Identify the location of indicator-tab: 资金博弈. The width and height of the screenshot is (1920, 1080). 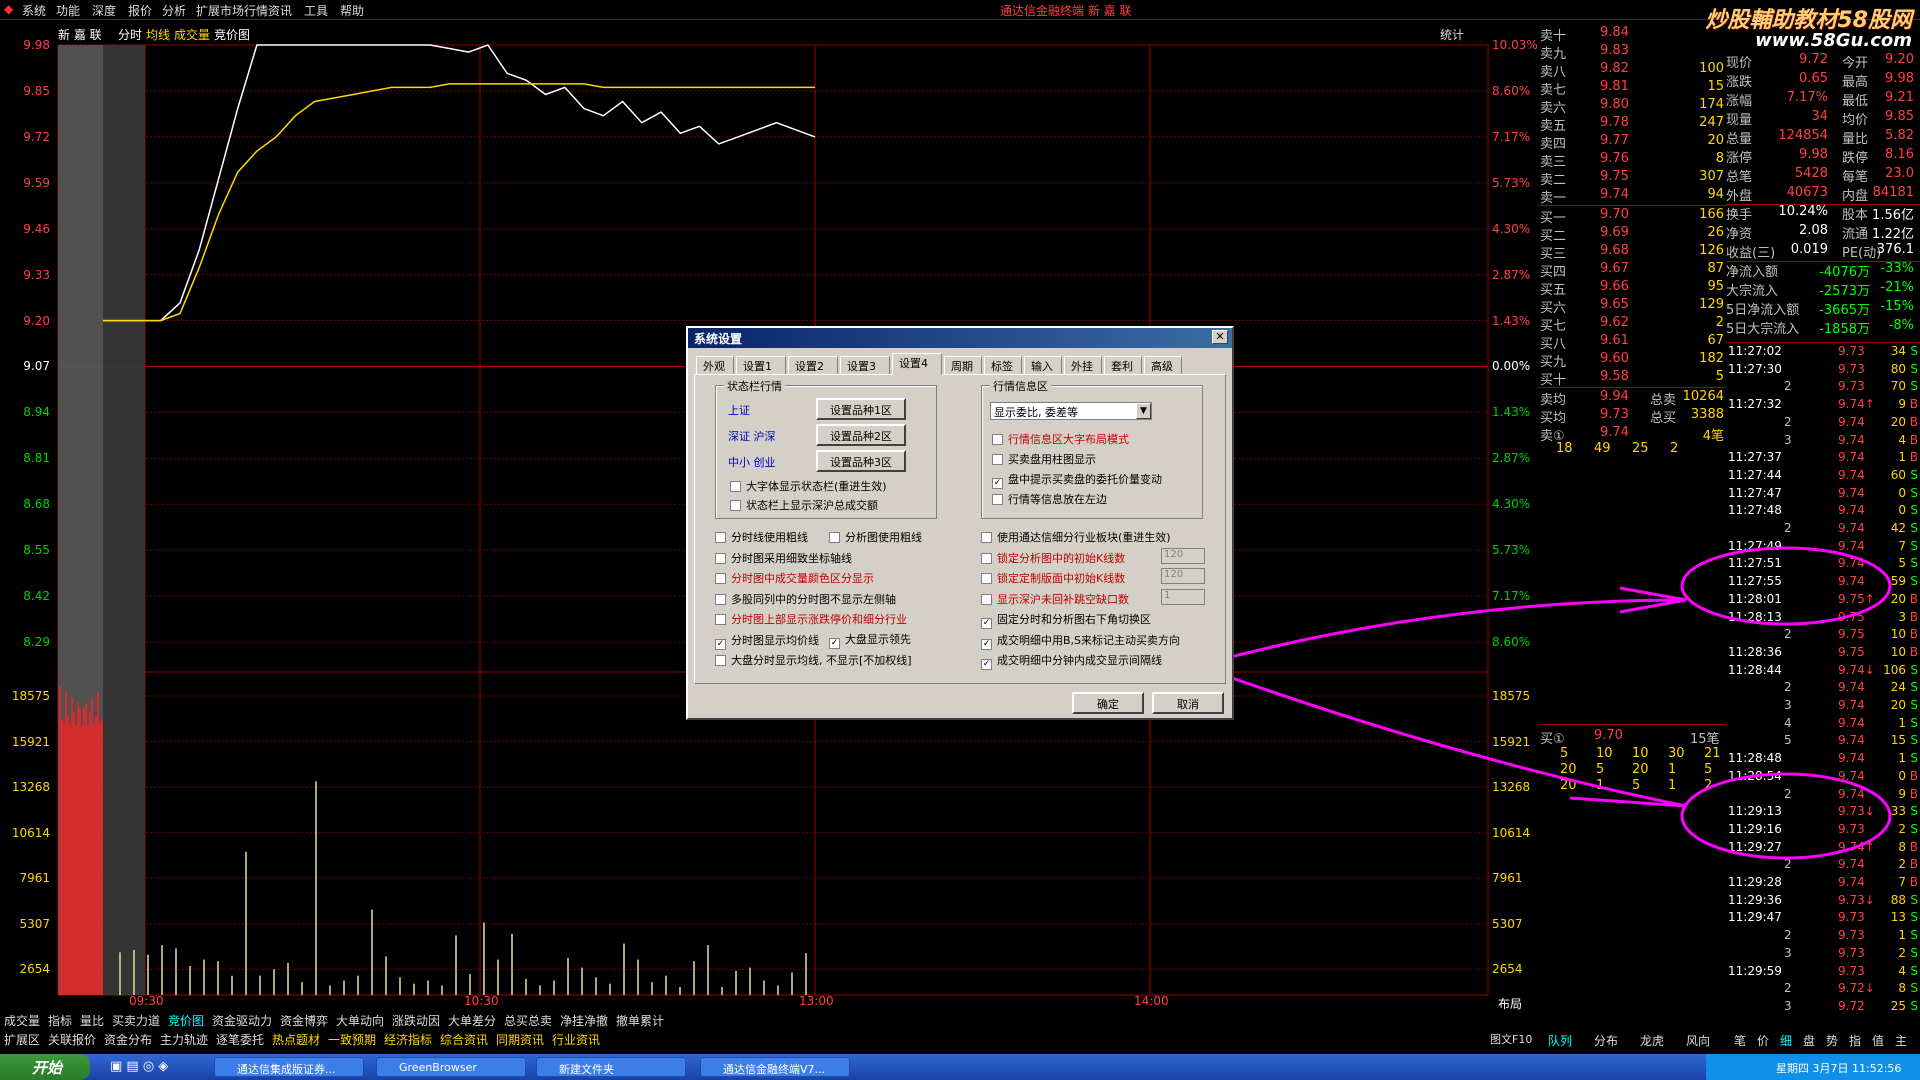
(304, 1020).